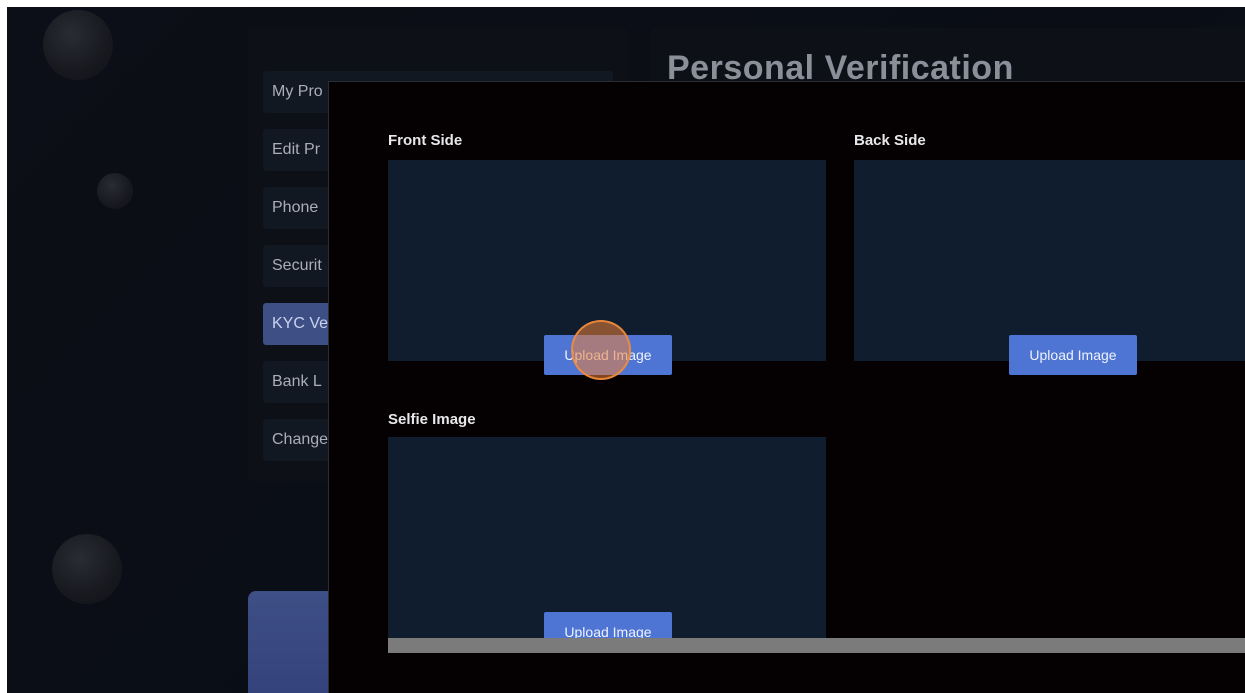 This screenshot has width=1245, height=693. What do you see at coordinates (607, 260) in the screenshot?
I see `front-side-upload-area` at bounding box center [607, 260].